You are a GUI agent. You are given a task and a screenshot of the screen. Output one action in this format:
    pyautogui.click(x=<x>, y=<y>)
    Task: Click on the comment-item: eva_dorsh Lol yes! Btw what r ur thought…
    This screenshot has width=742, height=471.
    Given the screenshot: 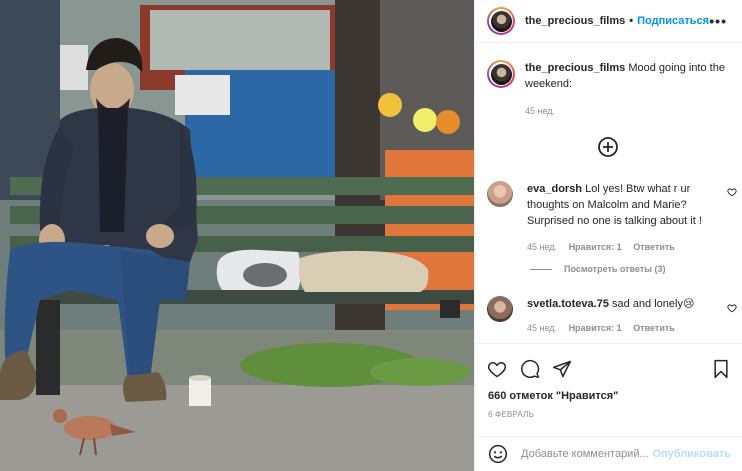 What is the action you would take?
    pyautogui.click(x=612, y=218)
    